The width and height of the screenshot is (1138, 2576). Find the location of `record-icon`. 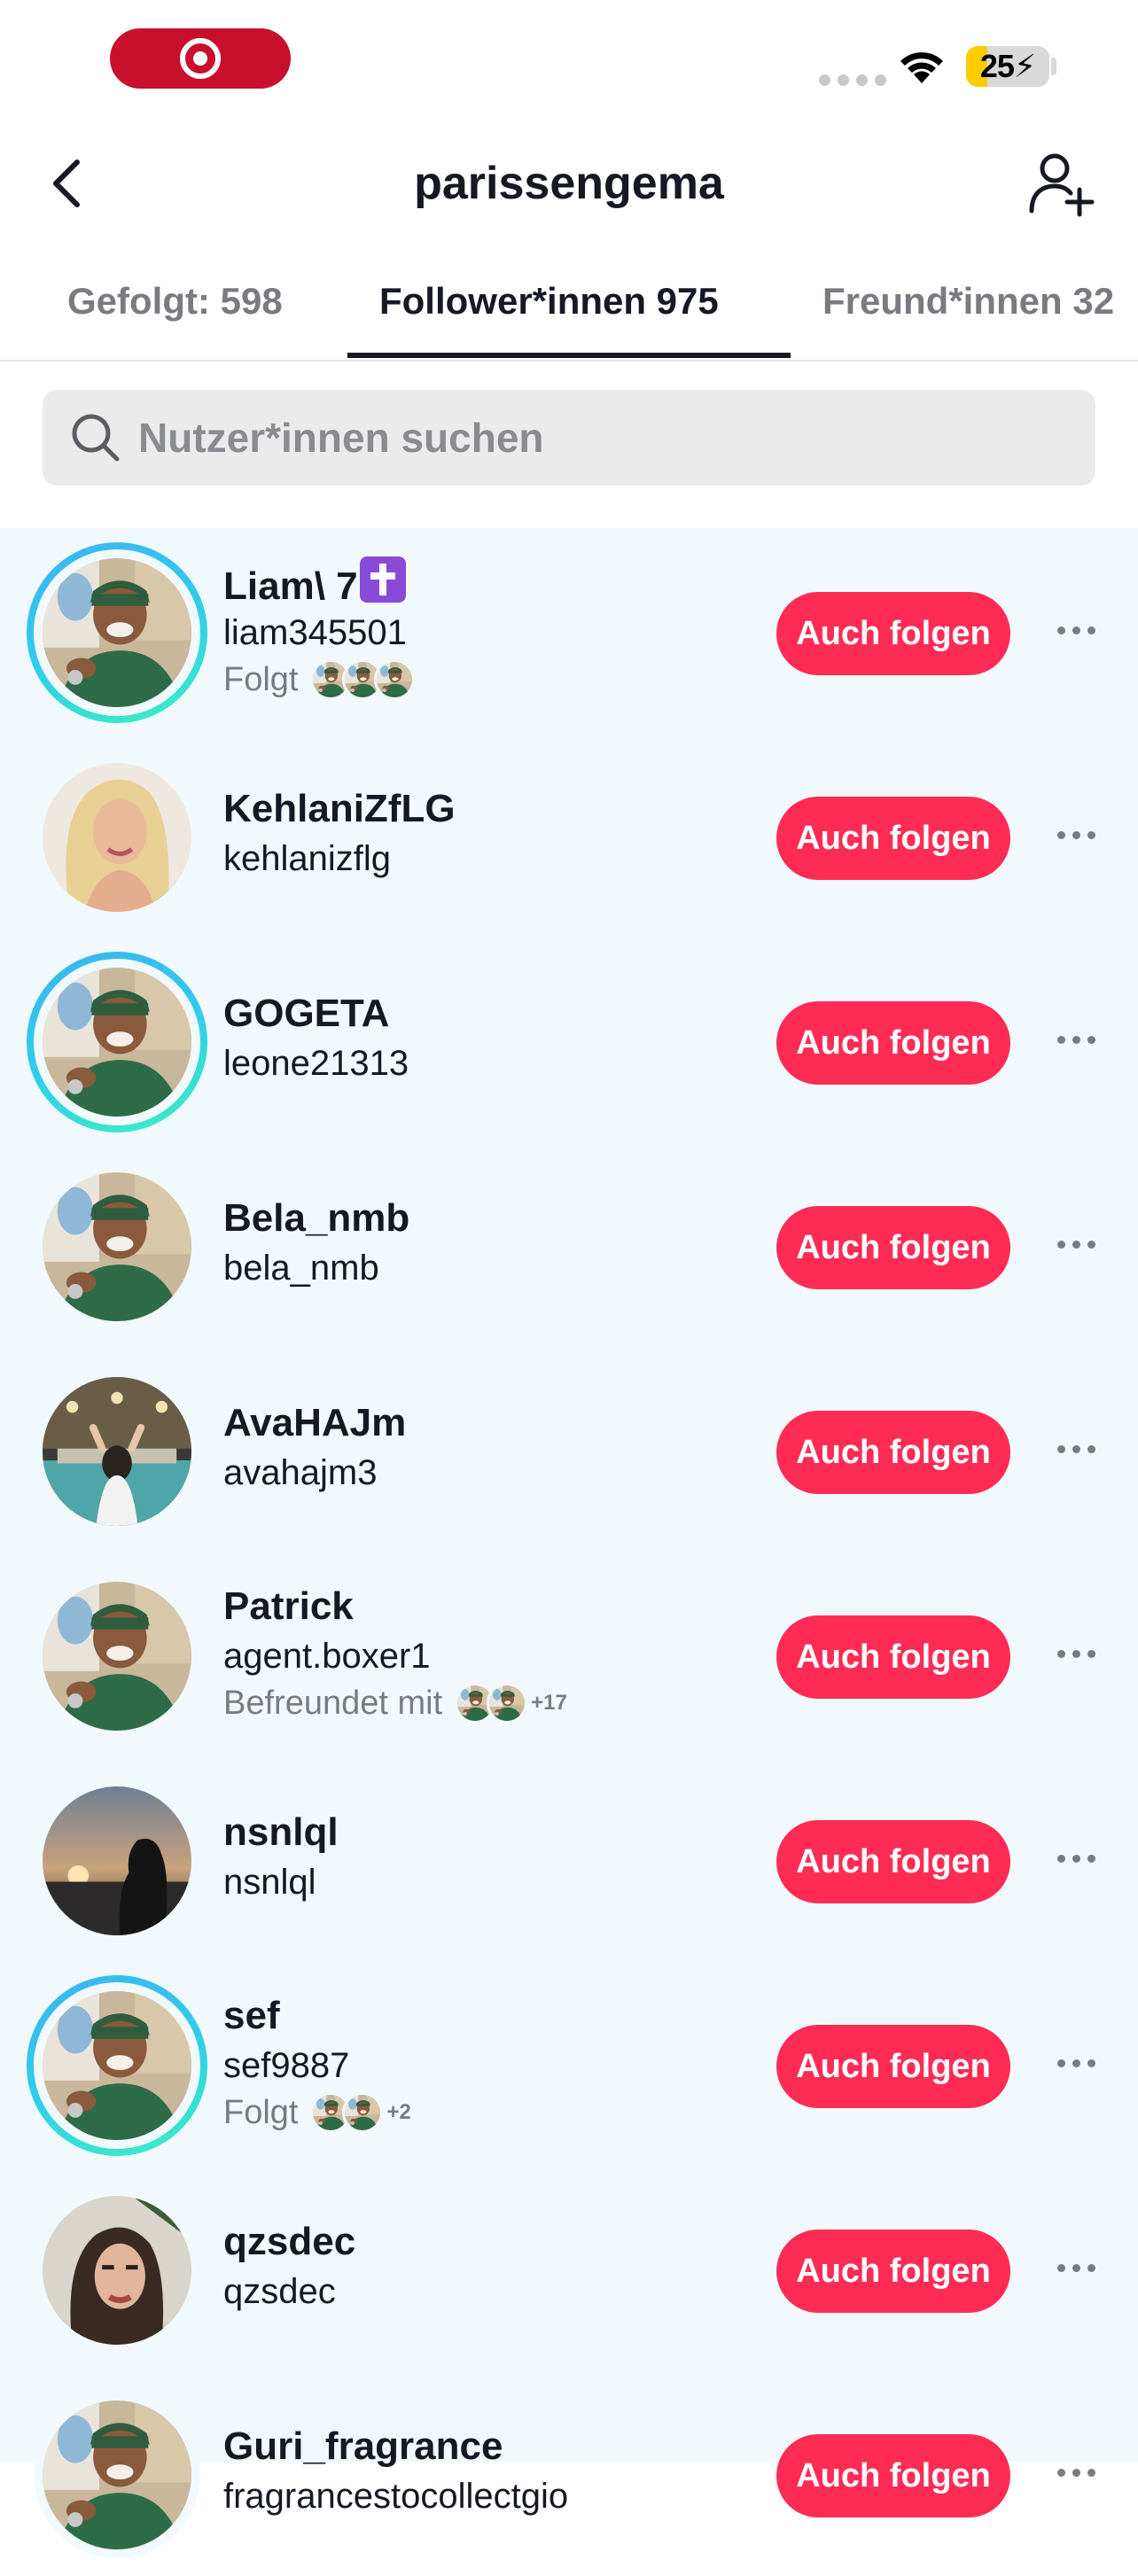

record-icon is located at coordinates (200, 59).